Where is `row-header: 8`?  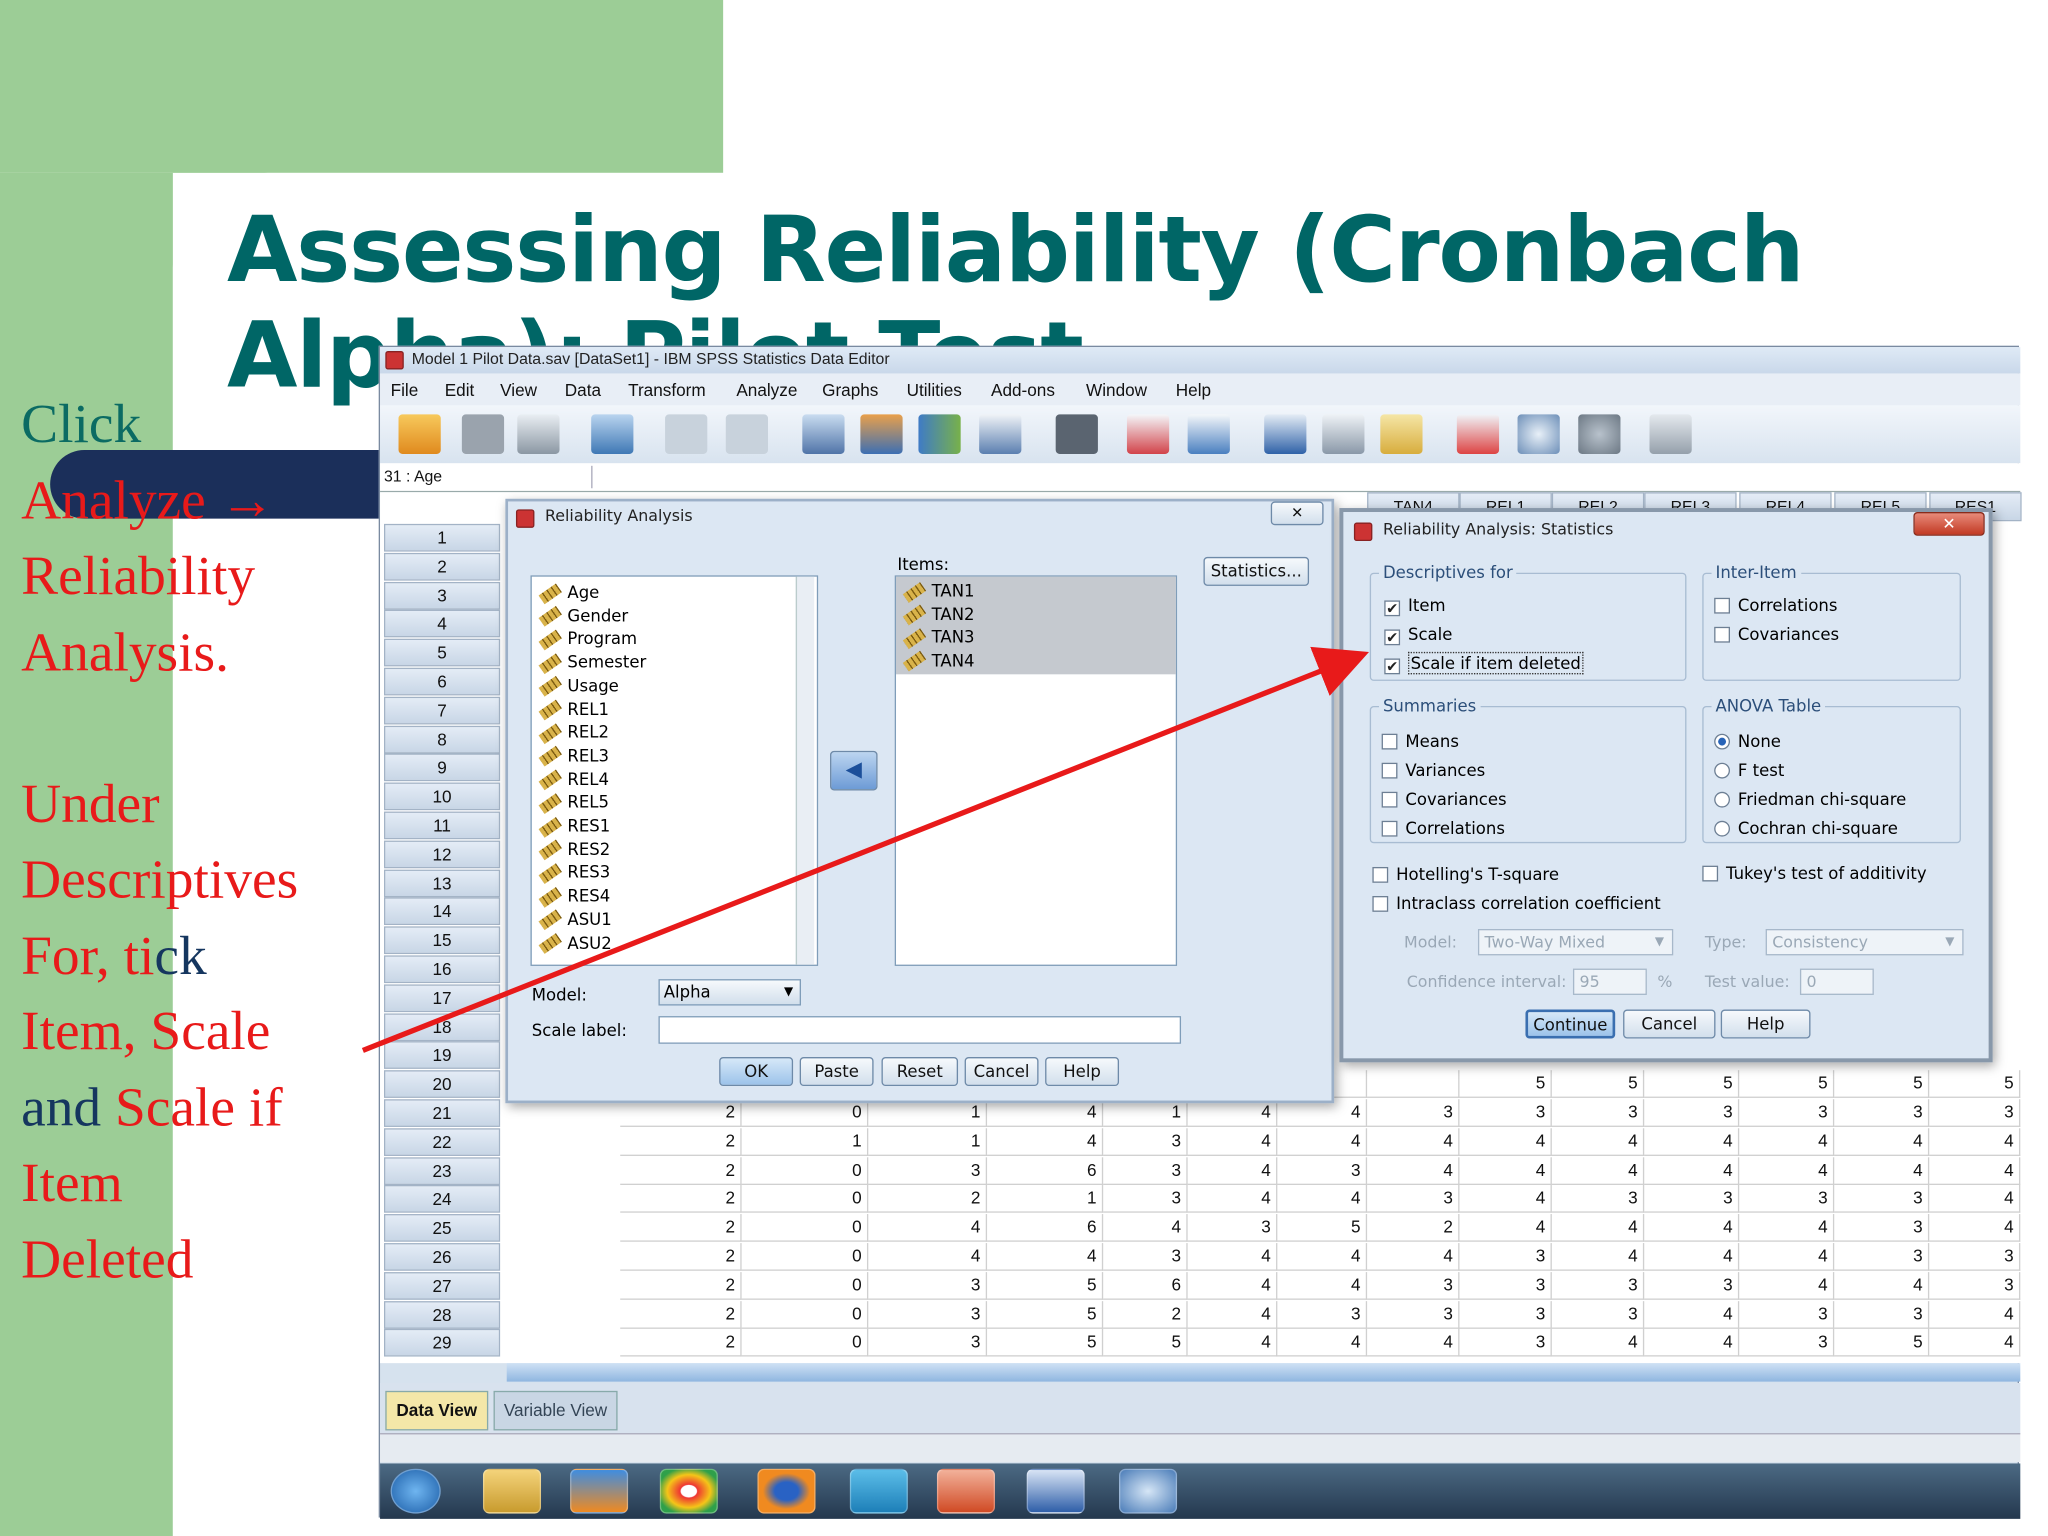
row-header: 8 is located at coordinates (442, 739).